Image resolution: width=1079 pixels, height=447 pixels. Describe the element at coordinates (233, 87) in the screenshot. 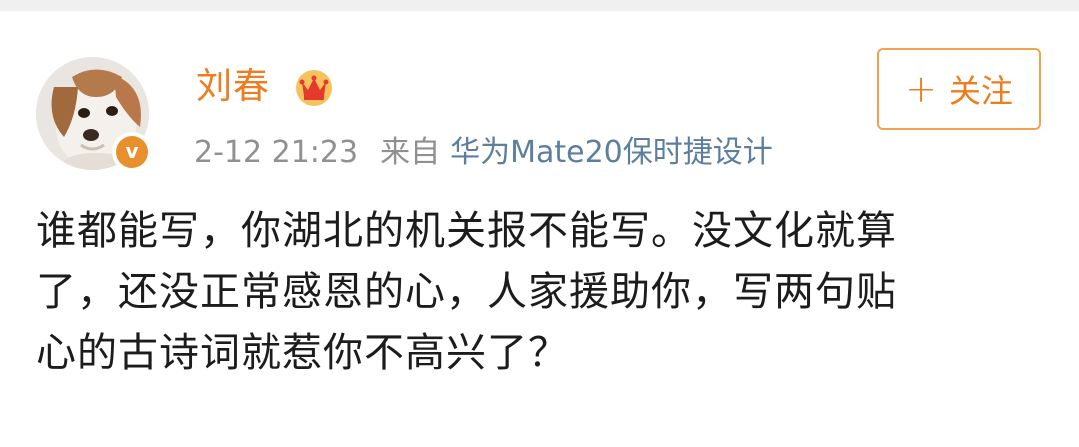

I see `username: 刘春` at that location.